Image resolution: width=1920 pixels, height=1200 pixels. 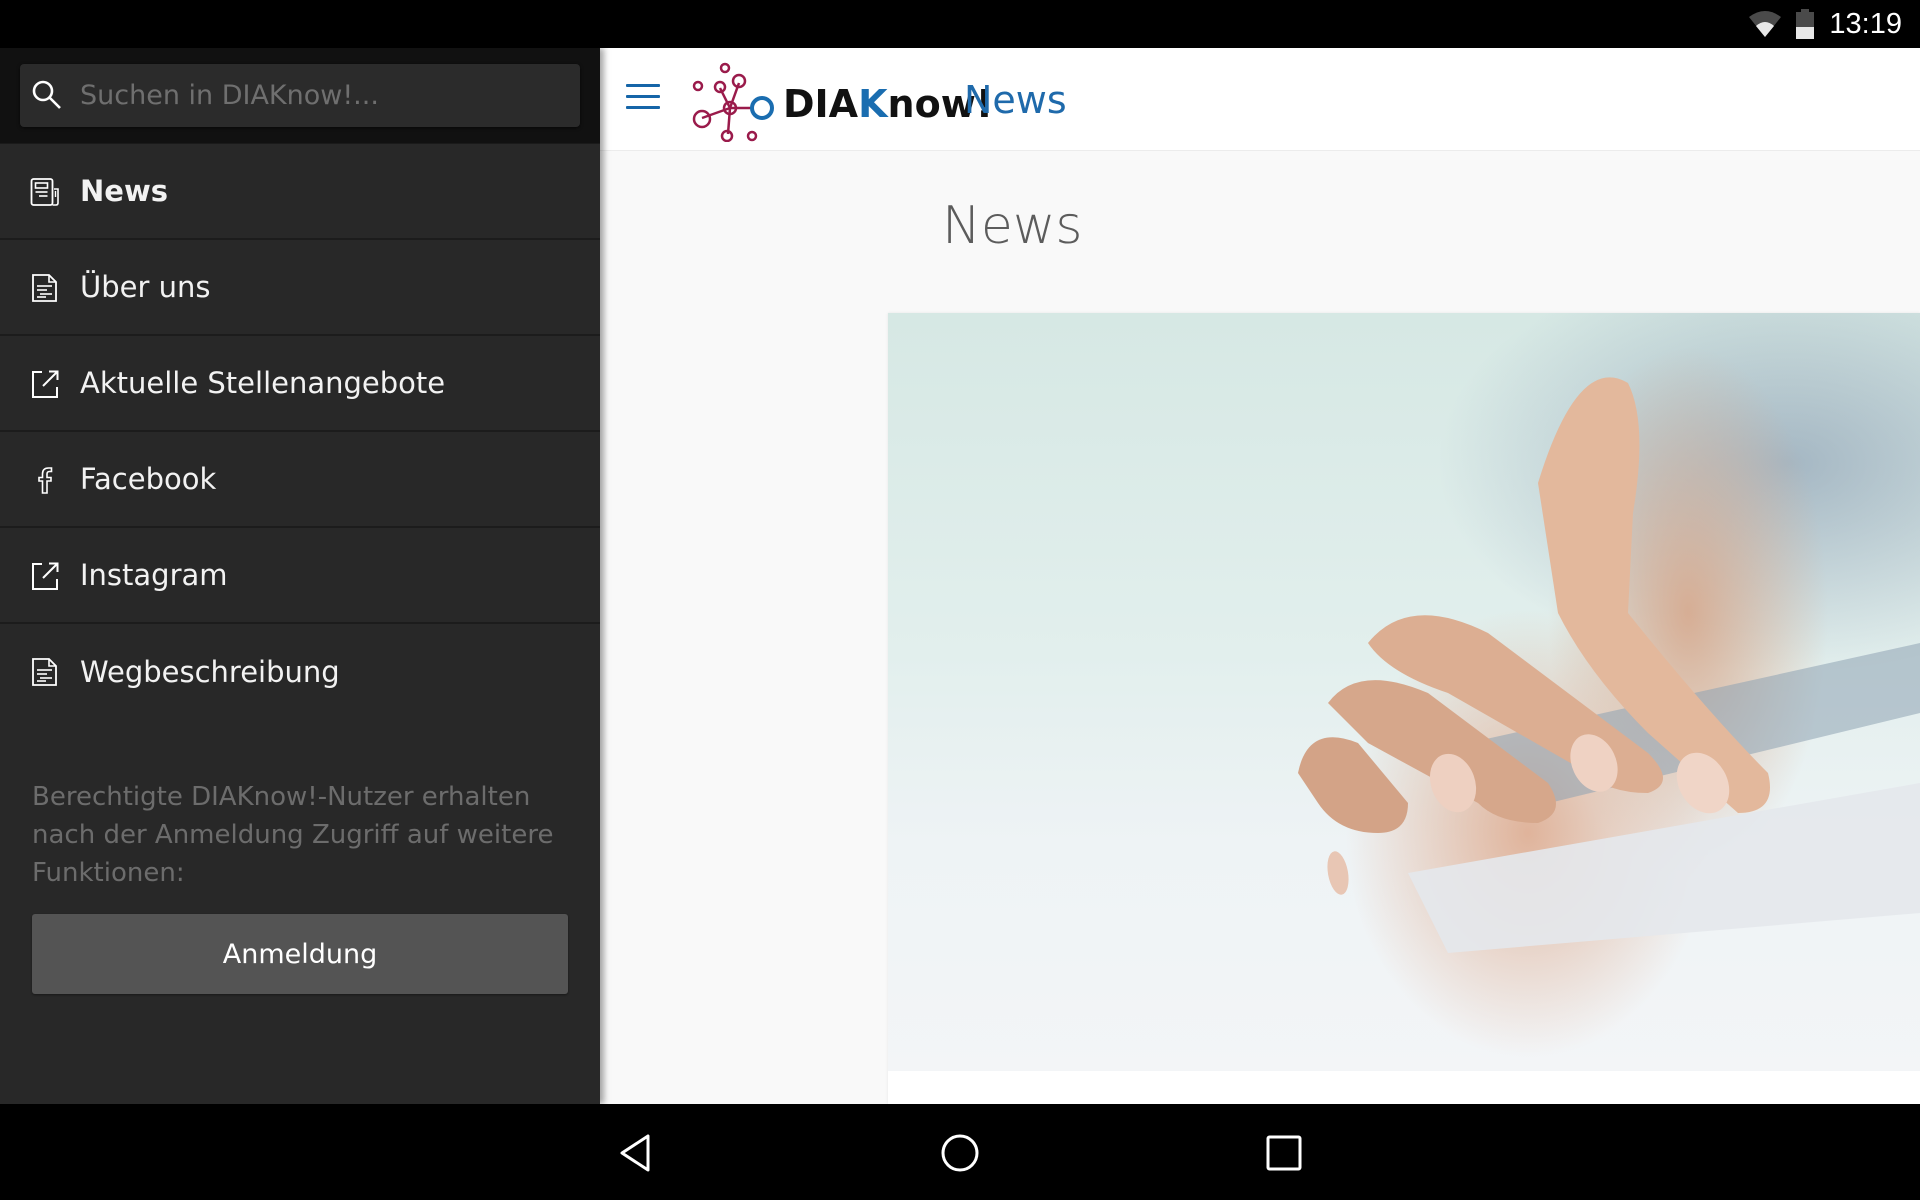 What do you see at coordinates (960, 24) in the screenshot?
I see `status-bar: 13:19` at bounding box center [960, 24].